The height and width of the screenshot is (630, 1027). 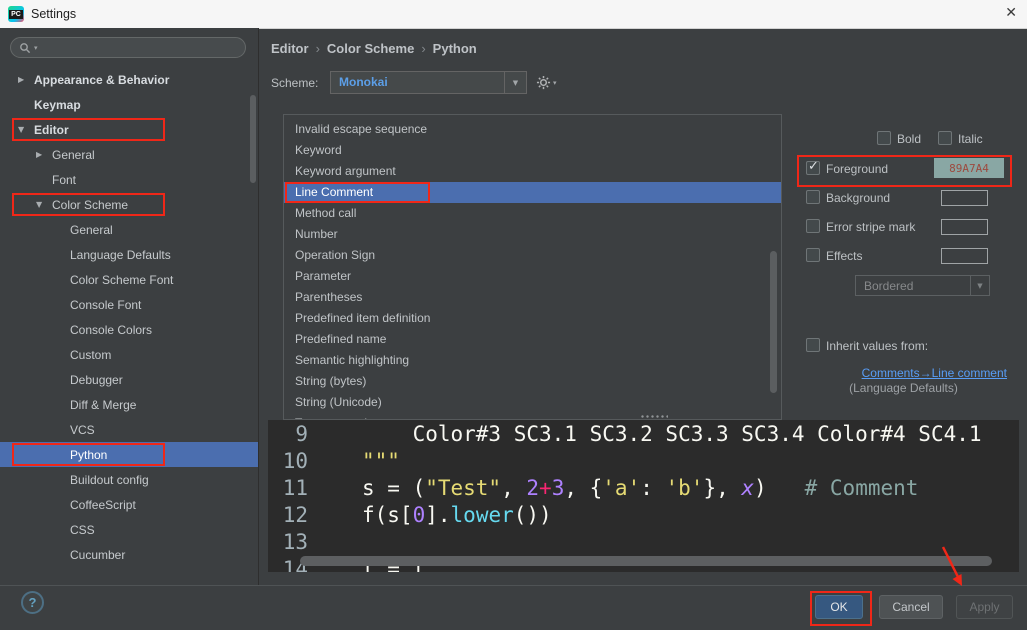 I want to click on code-token: f(s[, so click(x=387, y=515).